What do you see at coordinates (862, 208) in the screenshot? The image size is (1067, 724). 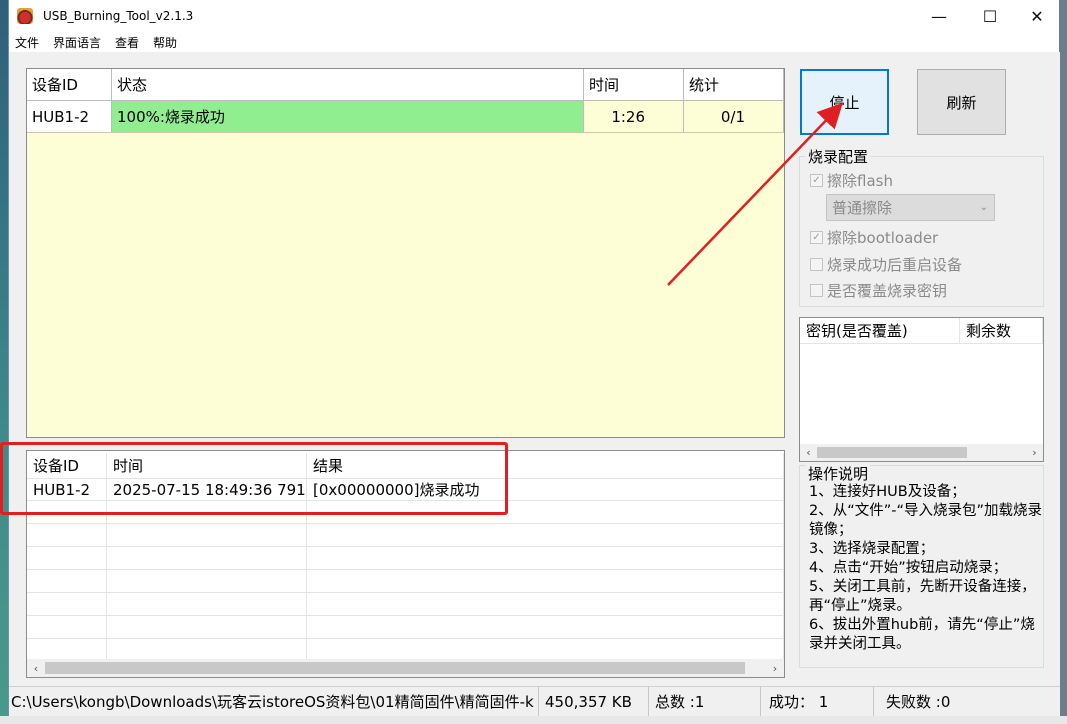 I see `erase-mode-value: 普通擦除` at bounding box center [862, 208].